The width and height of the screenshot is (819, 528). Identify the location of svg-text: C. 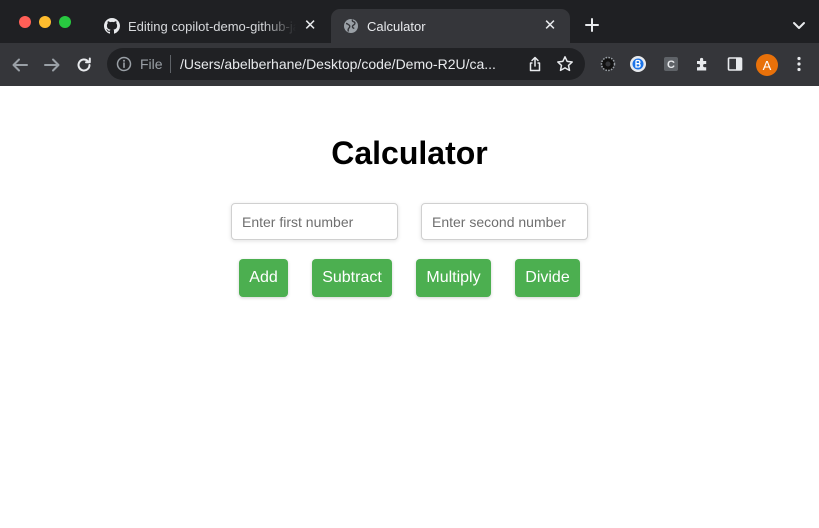
(671, 65).